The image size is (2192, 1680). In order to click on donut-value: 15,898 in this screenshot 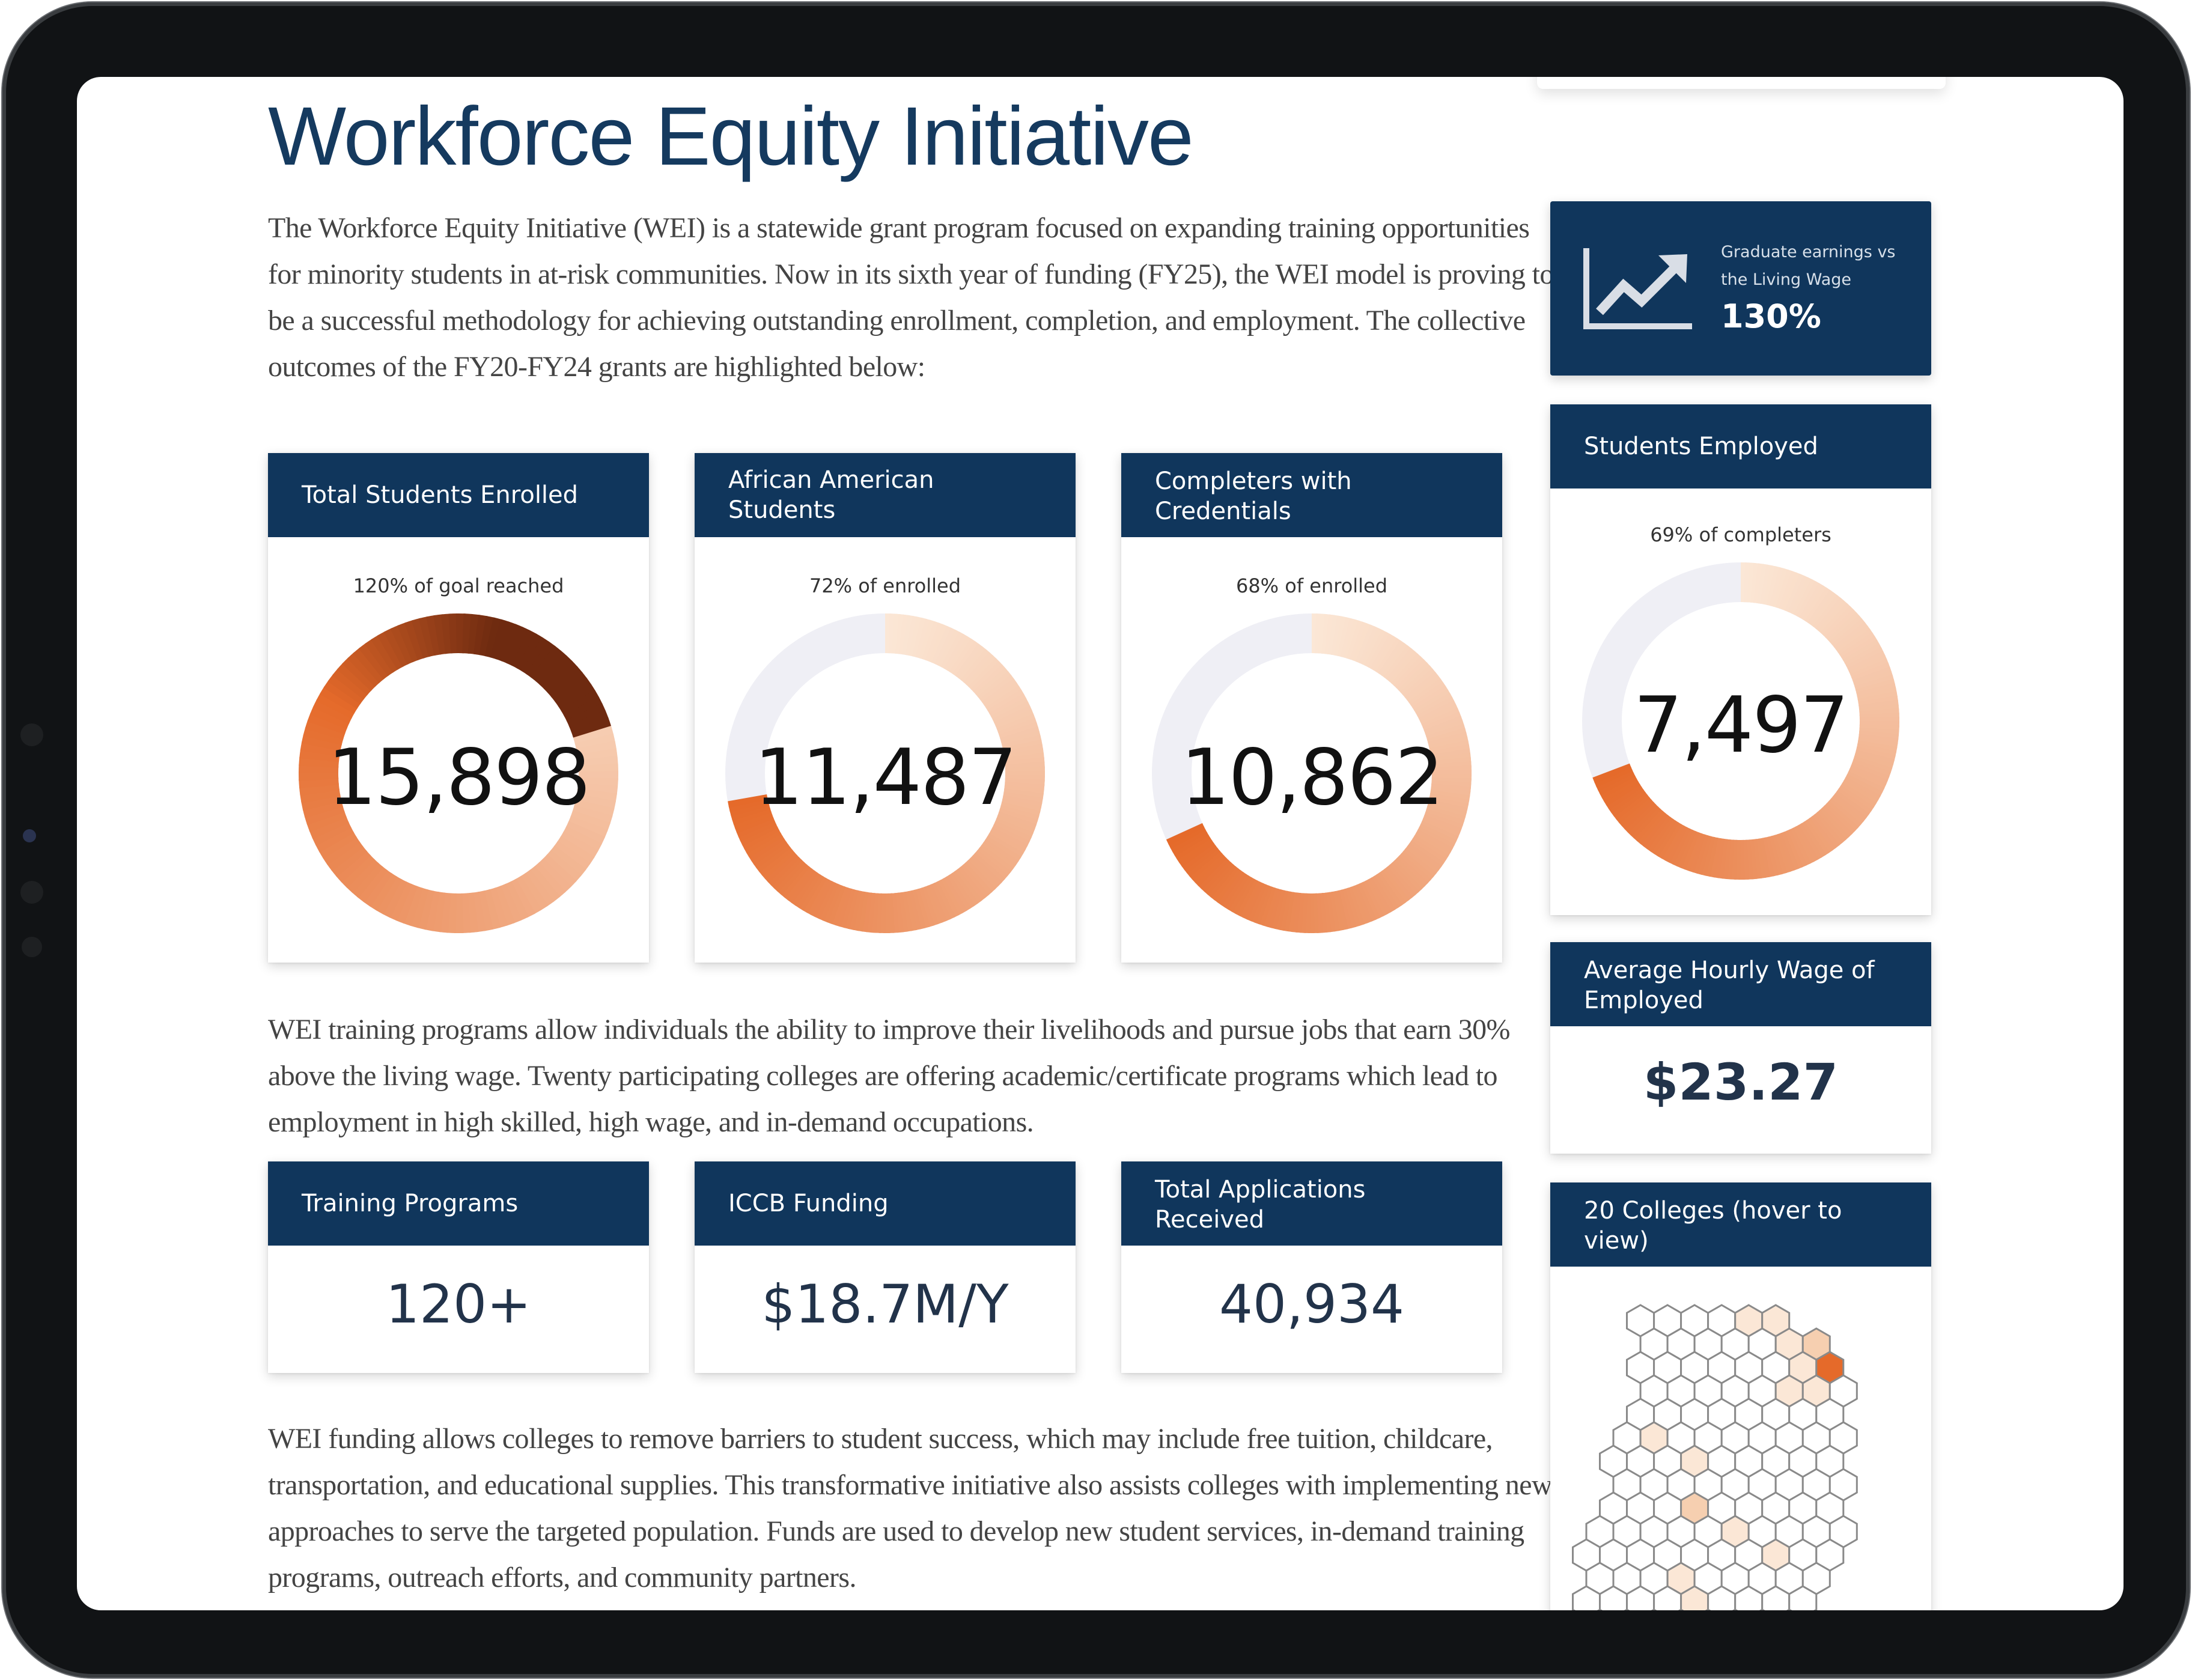, I will do `click(459, 778)`.